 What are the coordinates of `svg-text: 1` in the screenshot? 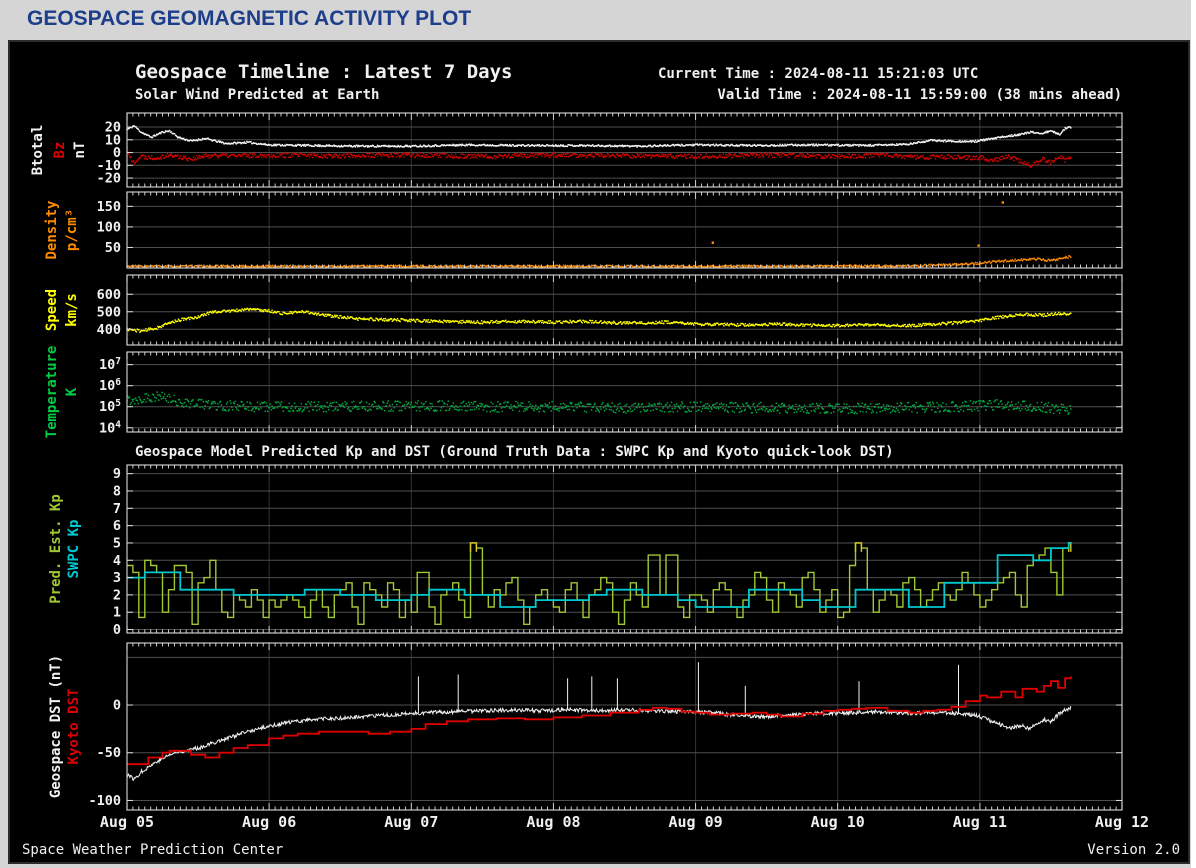 It's located at (117, 613).